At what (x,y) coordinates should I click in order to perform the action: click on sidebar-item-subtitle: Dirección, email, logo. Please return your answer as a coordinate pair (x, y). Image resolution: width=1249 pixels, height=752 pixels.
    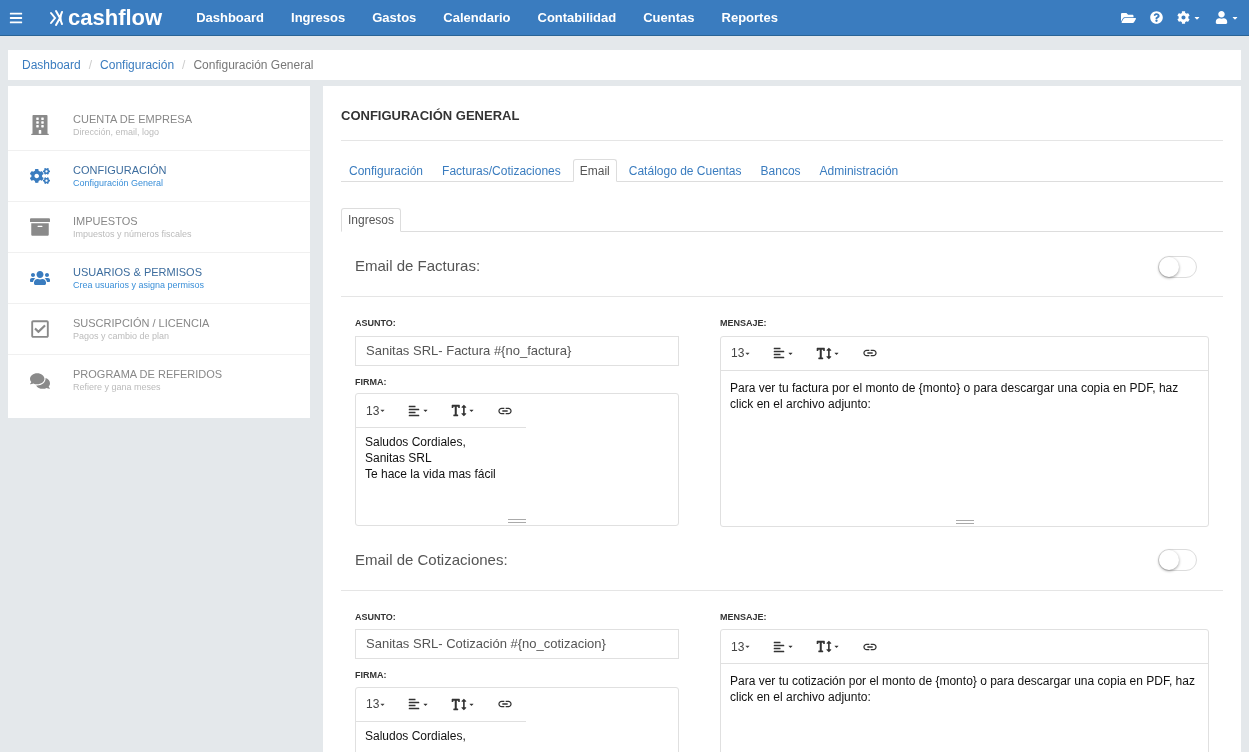
    Looking at the image, I should click on (117, 131).